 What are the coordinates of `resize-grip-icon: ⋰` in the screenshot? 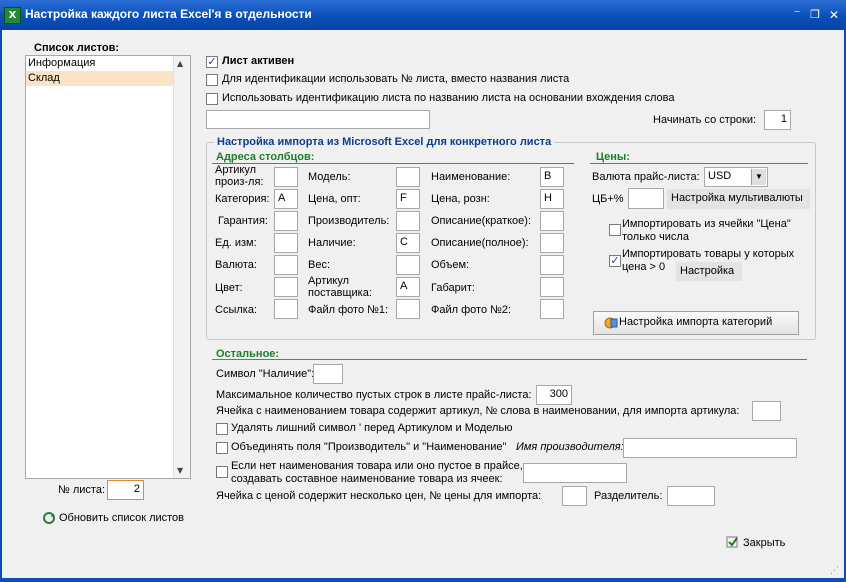 It's located at (835, 571).